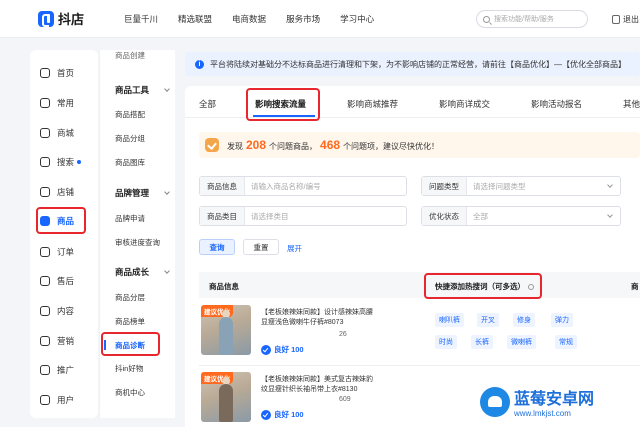  I want to click on subnav-item-brand-apply: 品牌申请, so click(130, 218).